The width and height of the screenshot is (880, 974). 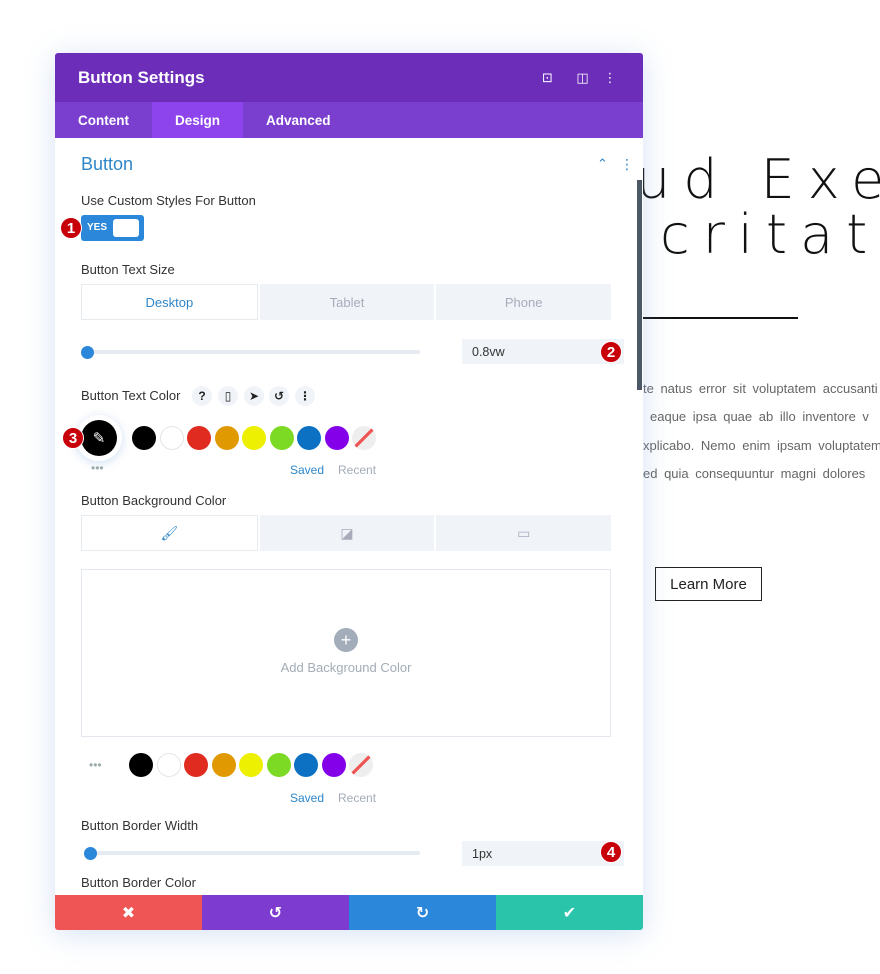 I want to click on step-badge: 1, so click(x=71, y=228).